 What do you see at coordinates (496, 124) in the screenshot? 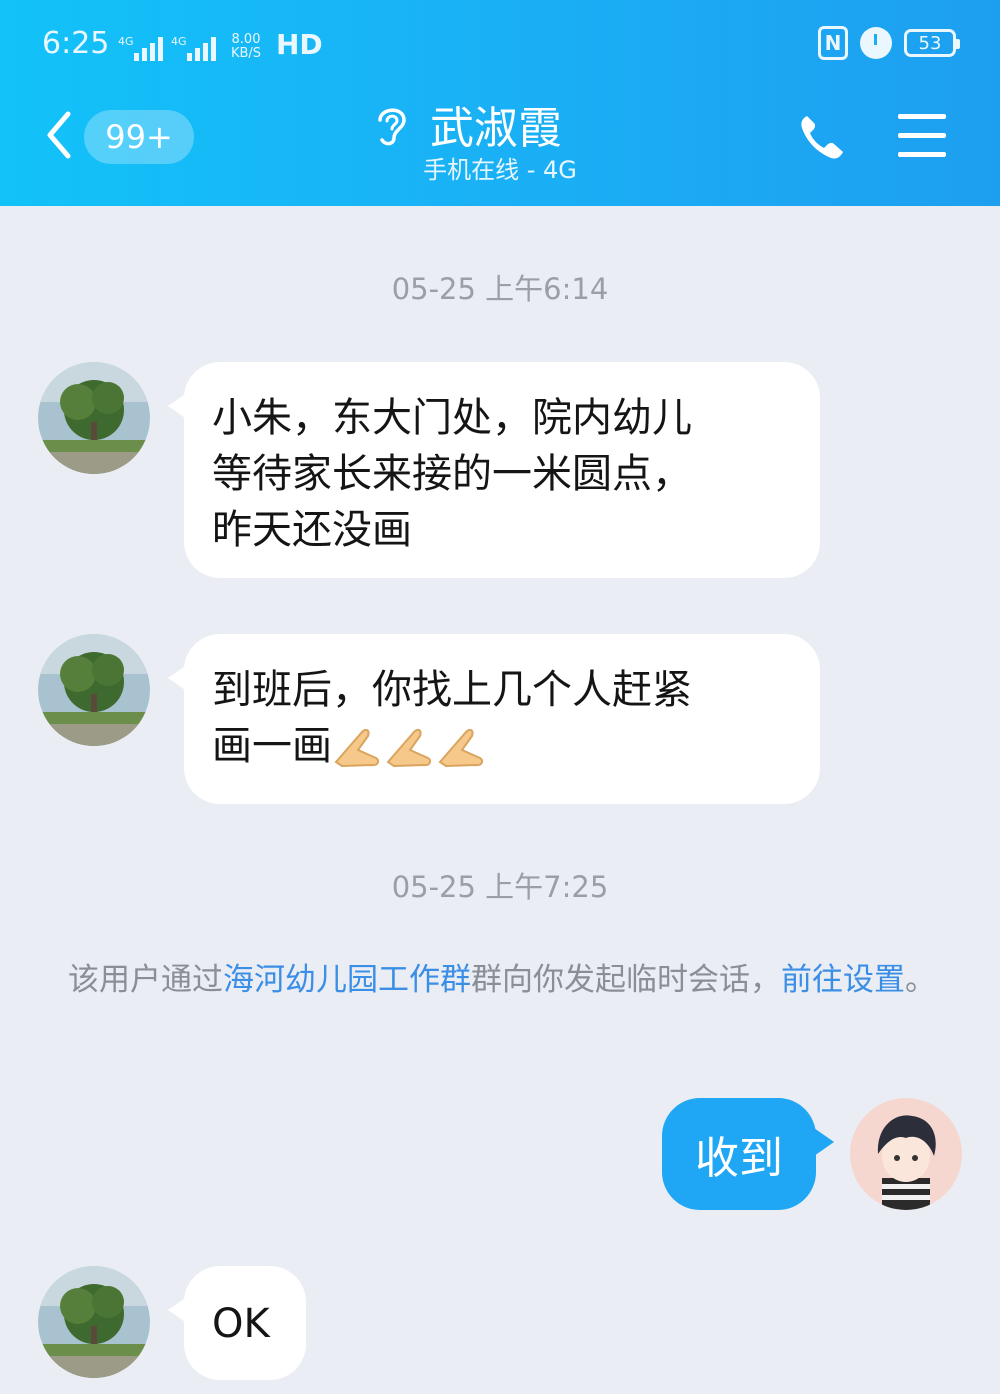
I see `contact-name: 武淑霞` at bounding box center [496, 124].